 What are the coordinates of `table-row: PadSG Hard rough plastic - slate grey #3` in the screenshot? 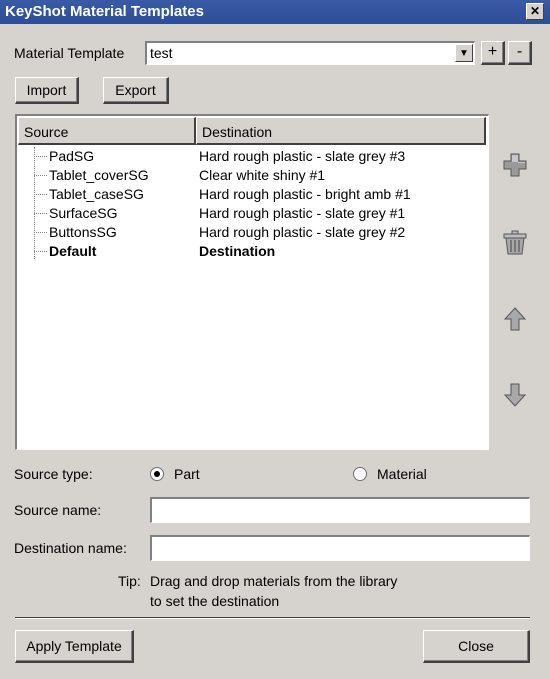 It's located at (252, 156).